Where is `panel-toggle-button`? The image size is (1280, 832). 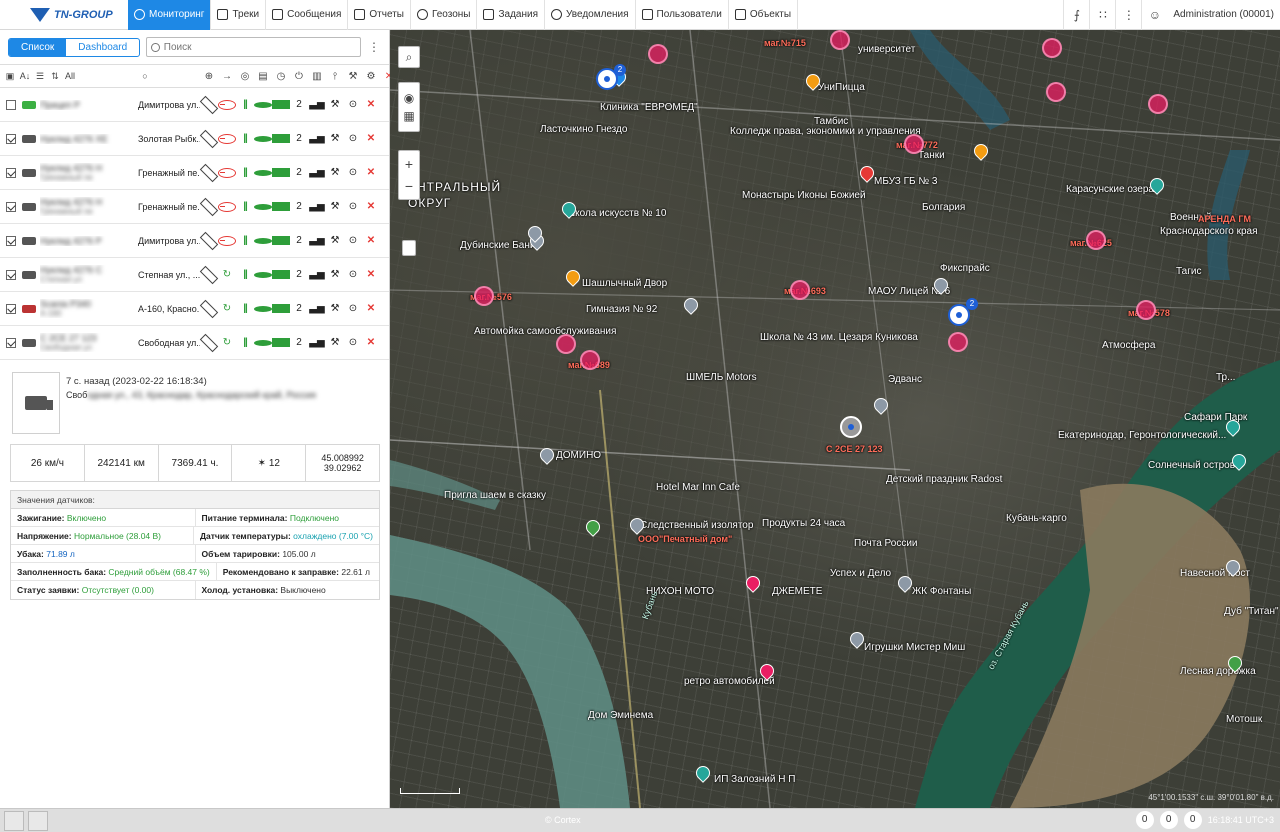
panel-toggle-button is located at coordinates (14, 820).